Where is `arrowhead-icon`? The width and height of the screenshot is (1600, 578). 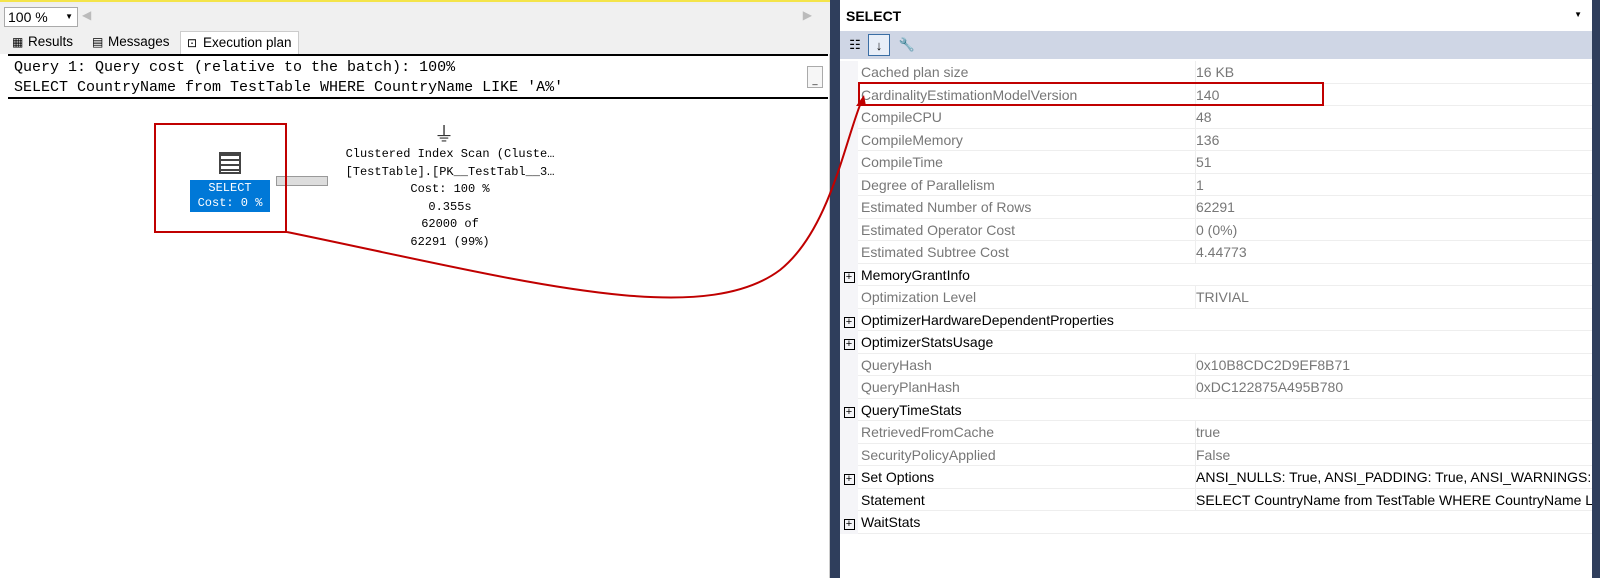
arrowhead-icon is located at coordinates (861, 100).